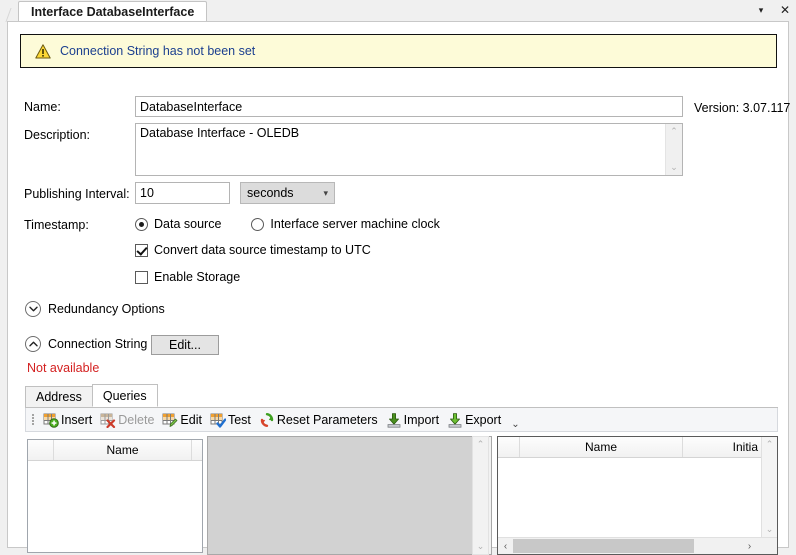 The image size is (796, 555). Describe the element at coordinates (341, 495) in the screenshot. I see `query-detail-content` at that location.